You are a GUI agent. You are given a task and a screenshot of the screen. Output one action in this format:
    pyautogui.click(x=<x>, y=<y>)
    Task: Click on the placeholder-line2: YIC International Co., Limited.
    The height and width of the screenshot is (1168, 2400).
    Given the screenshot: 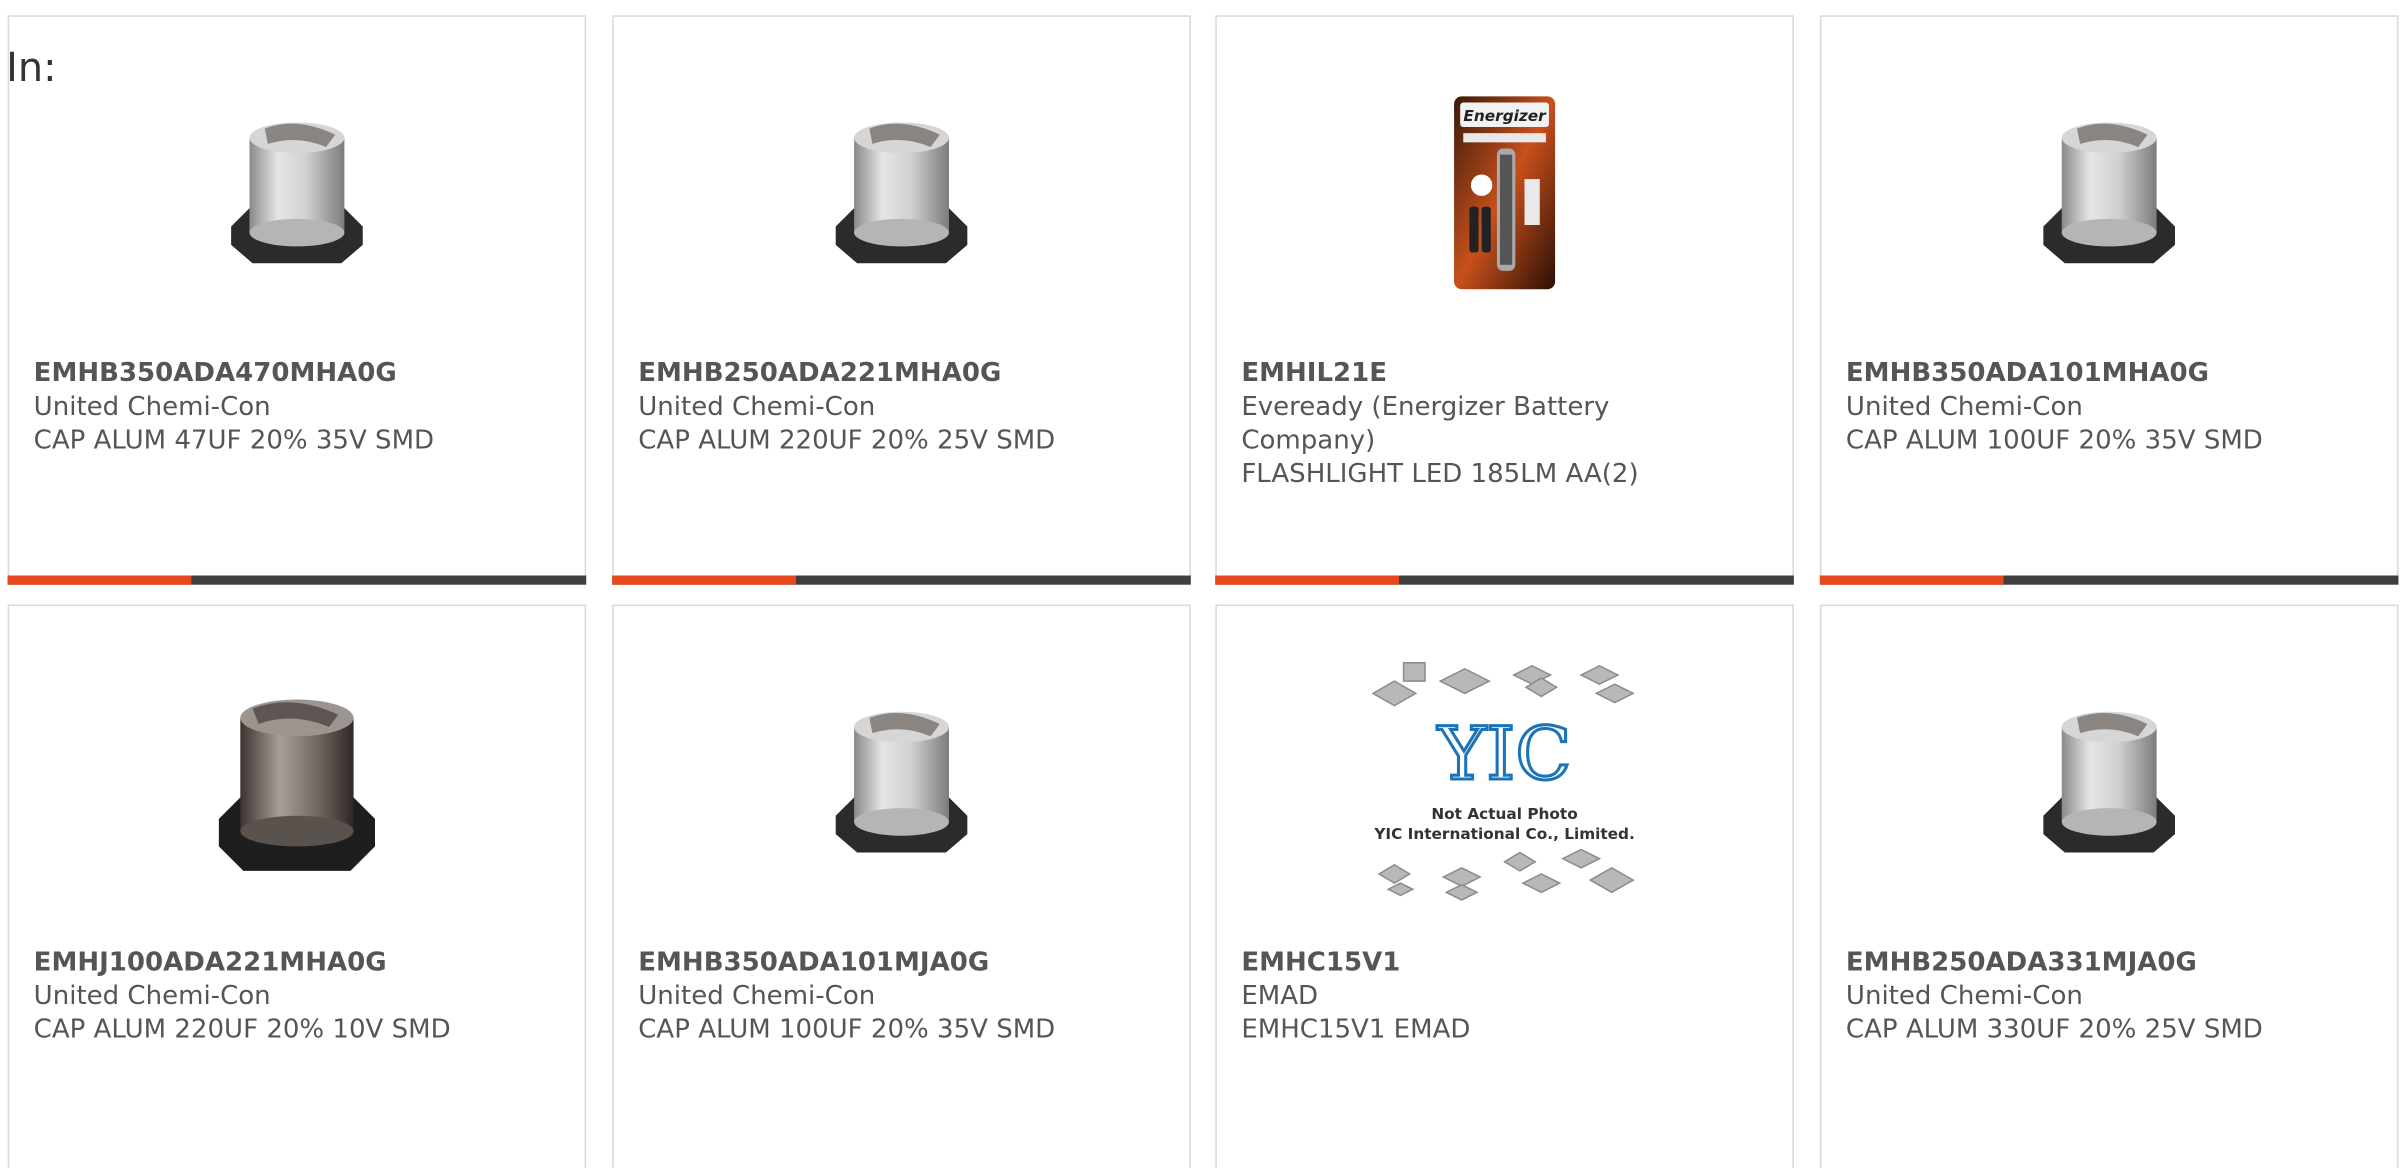 What is the action you would take?
    pyautogui.click(x=1504, y=834)
    